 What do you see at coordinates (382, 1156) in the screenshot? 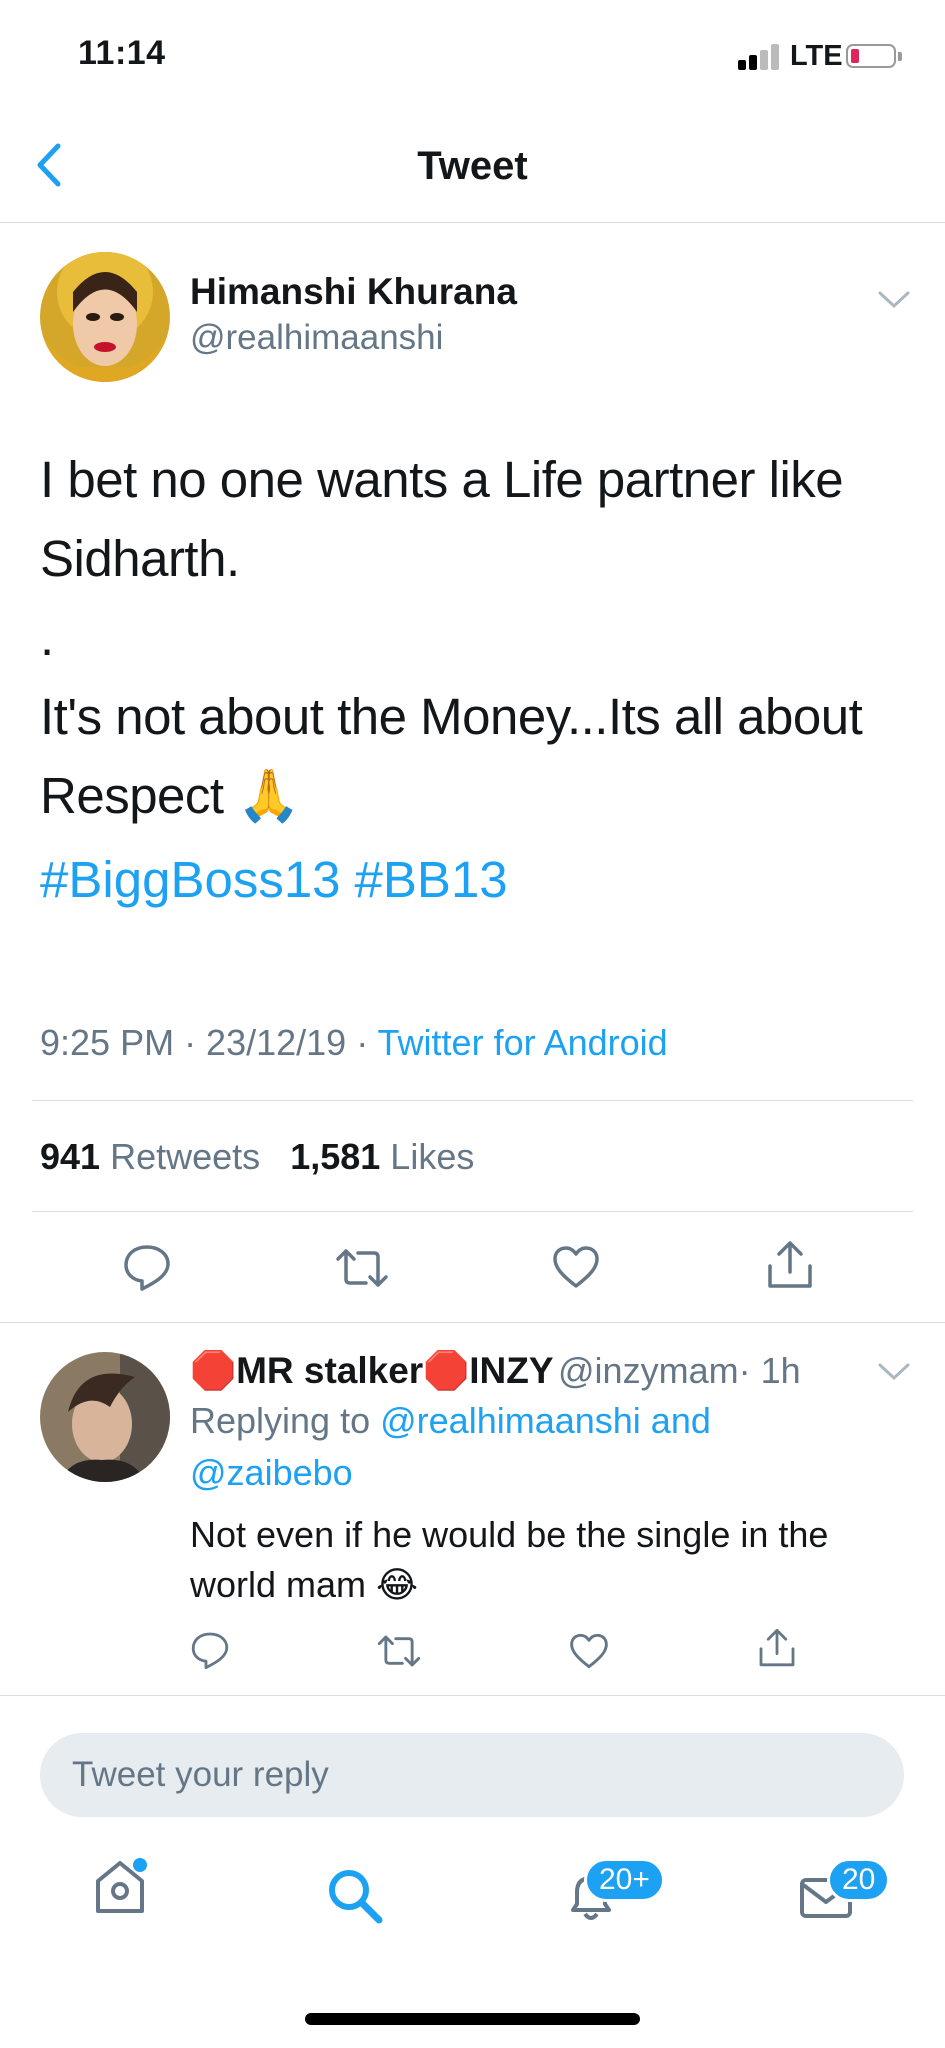
I see `likes-stat: 1,581 Likes` at bounding box center [382, 1156].